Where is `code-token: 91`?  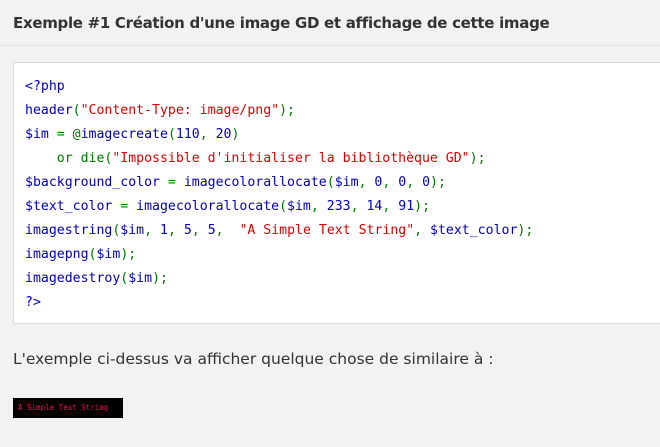 code-token: 91 is located at coordinates (406, 206).